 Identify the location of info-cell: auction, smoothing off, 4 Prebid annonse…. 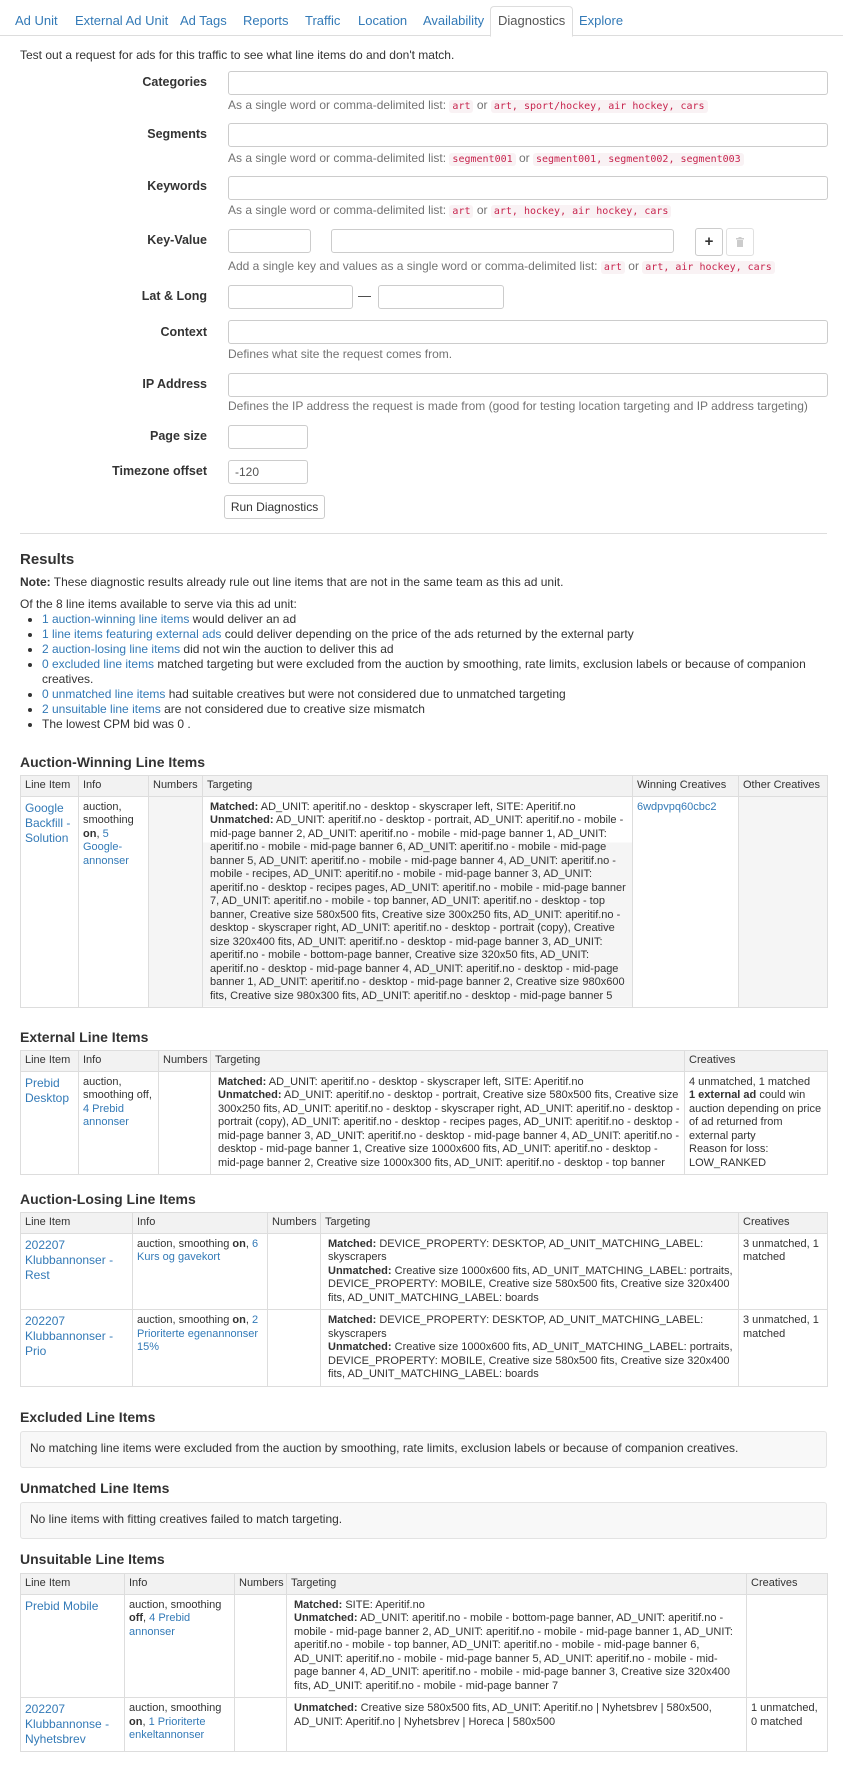
(179, 1645).